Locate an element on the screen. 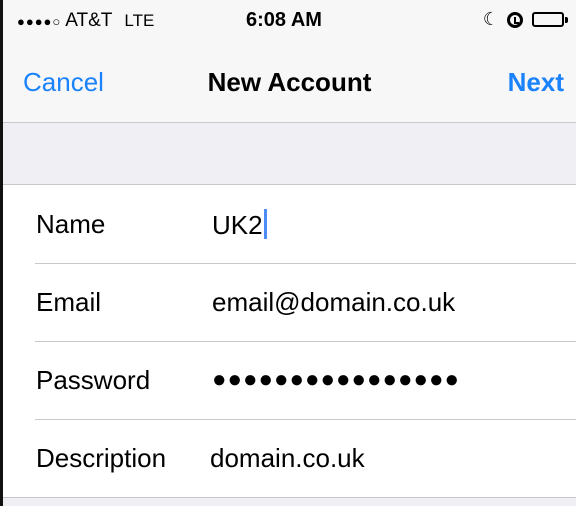 Image resolution: width=576 pixels, height=506 pixels. network-type: LTE is located at coordinates (139, 20).